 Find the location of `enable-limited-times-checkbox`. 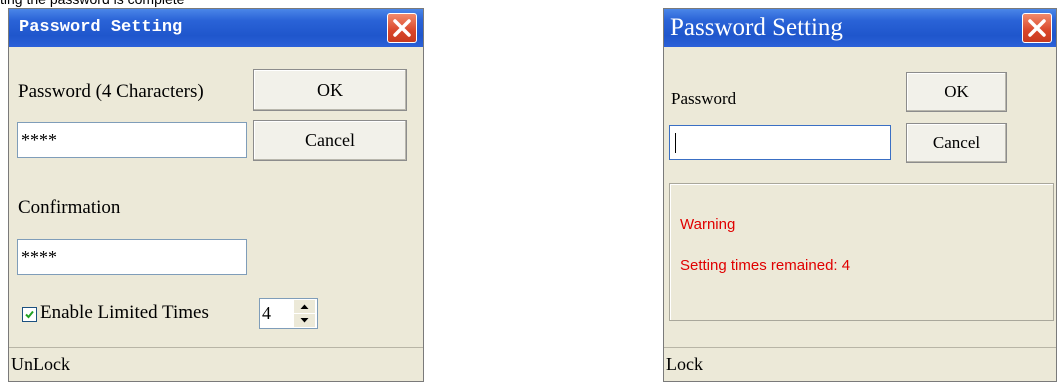

enable-limited-times-checkbox is located at coordinates (29, 314).